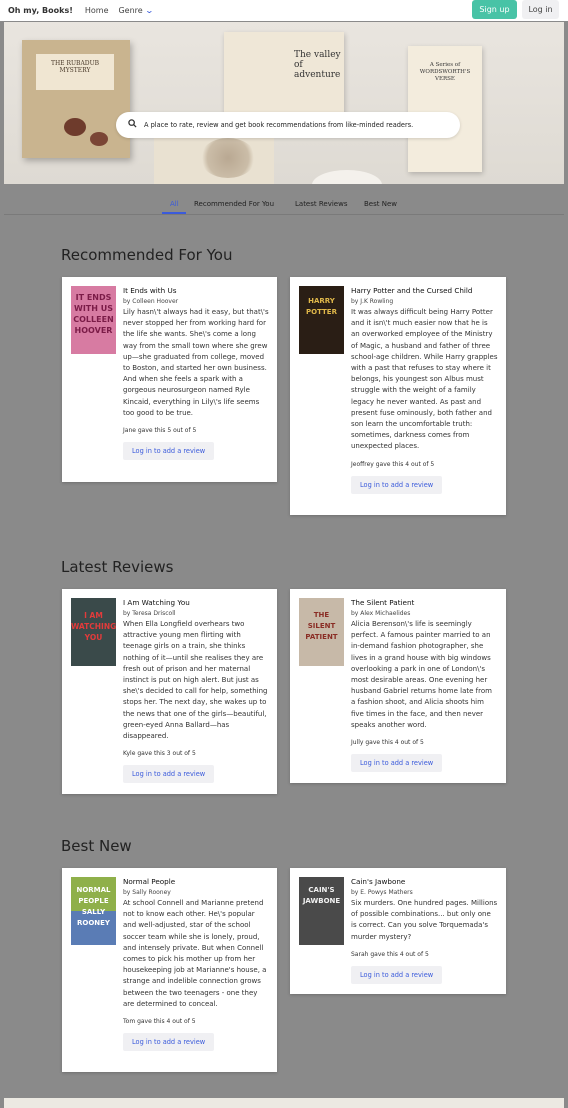 The image size is (568, 1108). I want to click on book-cover-image: IT ENDS WITH US COLLEEN HOOVER, so click(93, 320).